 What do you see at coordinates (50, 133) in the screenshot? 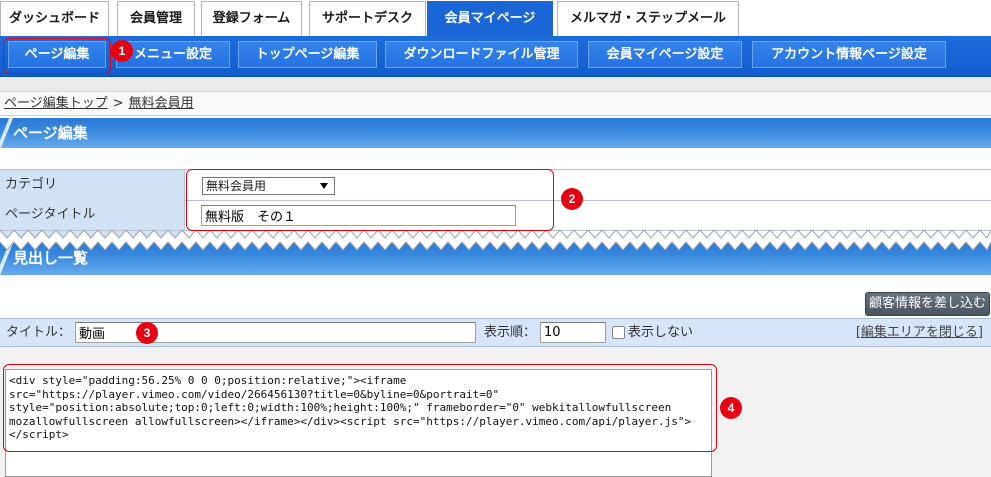
I see `page-title: ページ編集` at bounding box center [50, 133].